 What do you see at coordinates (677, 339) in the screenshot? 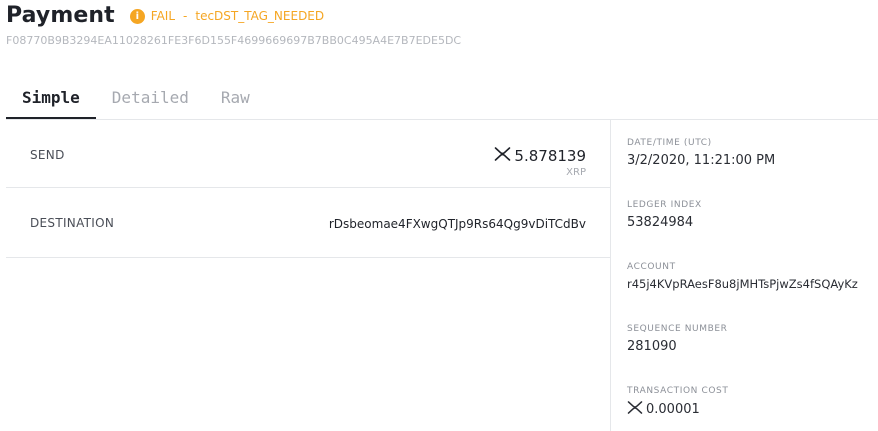
I see `sequence-number-field: SEQUENCE NUMBER 281090` at bounding box center [677, 339].